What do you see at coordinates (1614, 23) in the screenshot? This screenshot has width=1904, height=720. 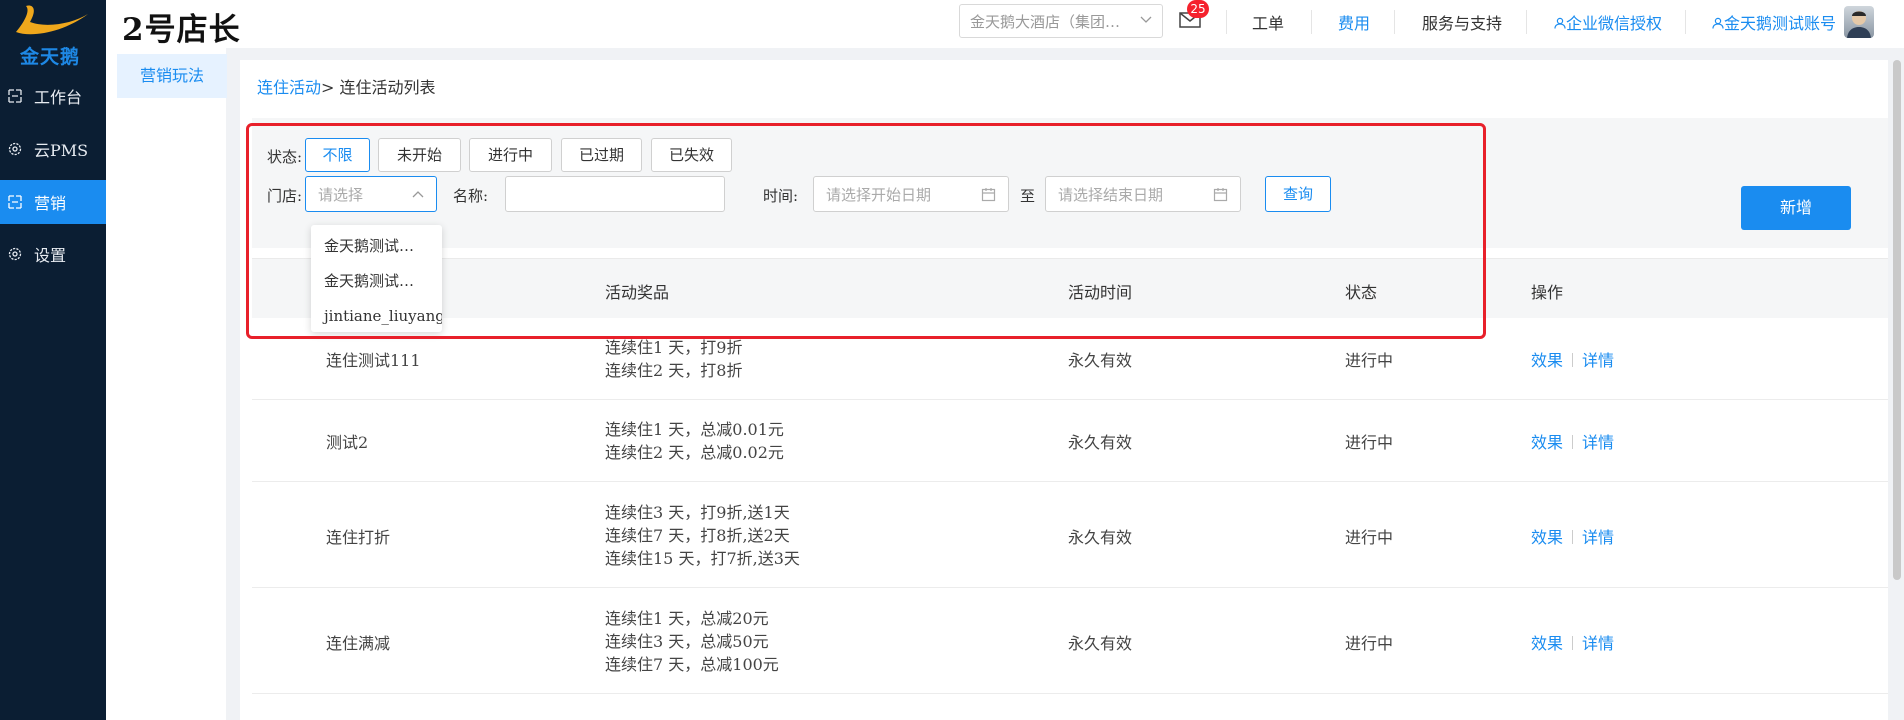 I see `wechat-auth-label: 企业微信授权` at bounding box center [1614, 23].